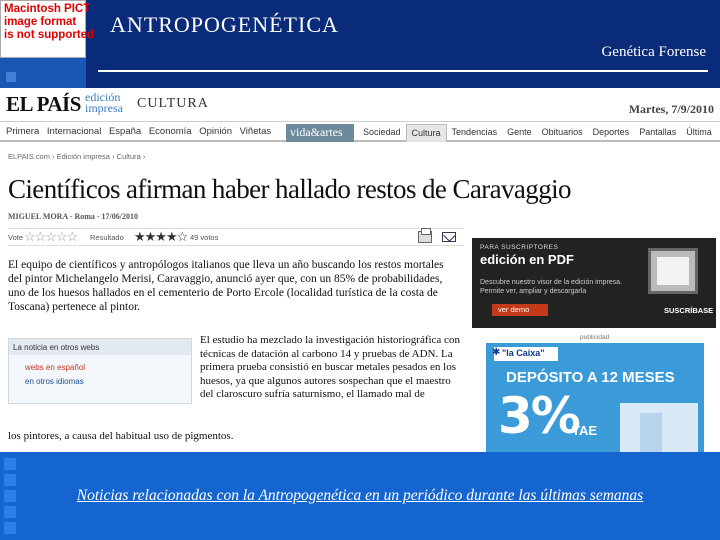  What do you see at coordinates (55, 367) in the screenshot?
I see `link-webs-espanol: webs en español` at bounding box center [55, 367].